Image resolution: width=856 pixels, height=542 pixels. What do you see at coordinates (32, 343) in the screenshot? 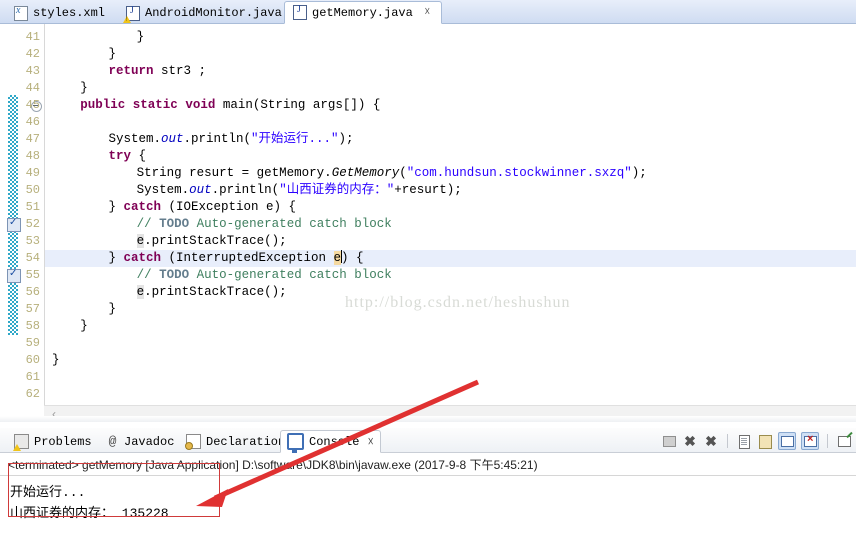
I see `line-number: 59` at bounding box center [32, 343].